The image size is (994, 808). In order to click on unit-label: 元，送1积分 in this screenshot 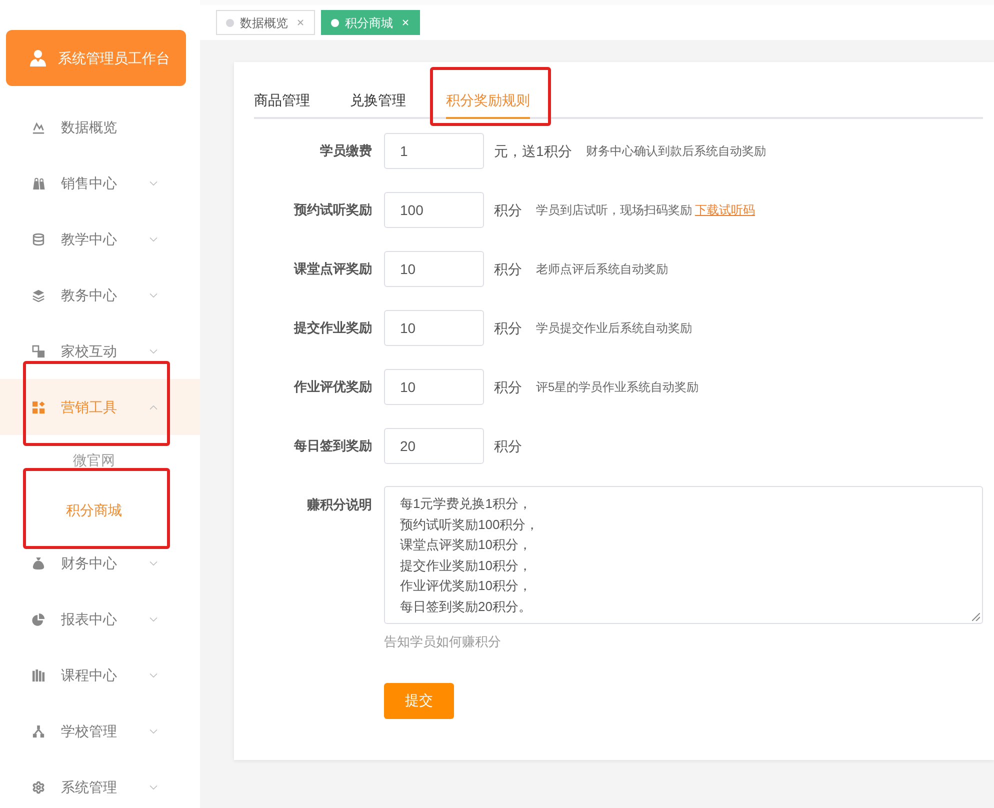, I will do `click(533, 151)`.